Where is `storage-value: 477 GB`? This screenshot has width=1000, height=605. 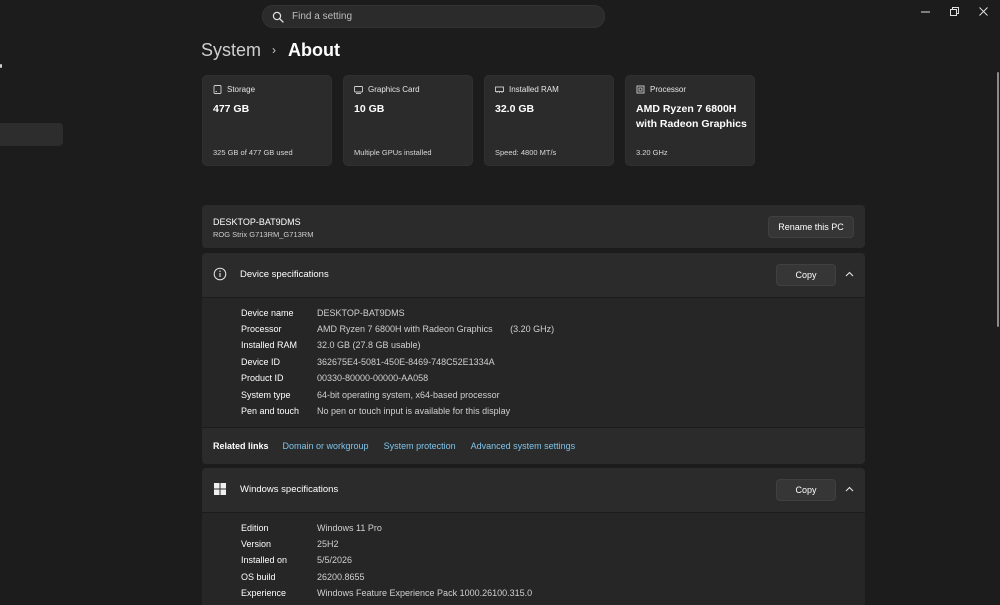 storage-value: 477 GB is located at coordinates (231, 109).